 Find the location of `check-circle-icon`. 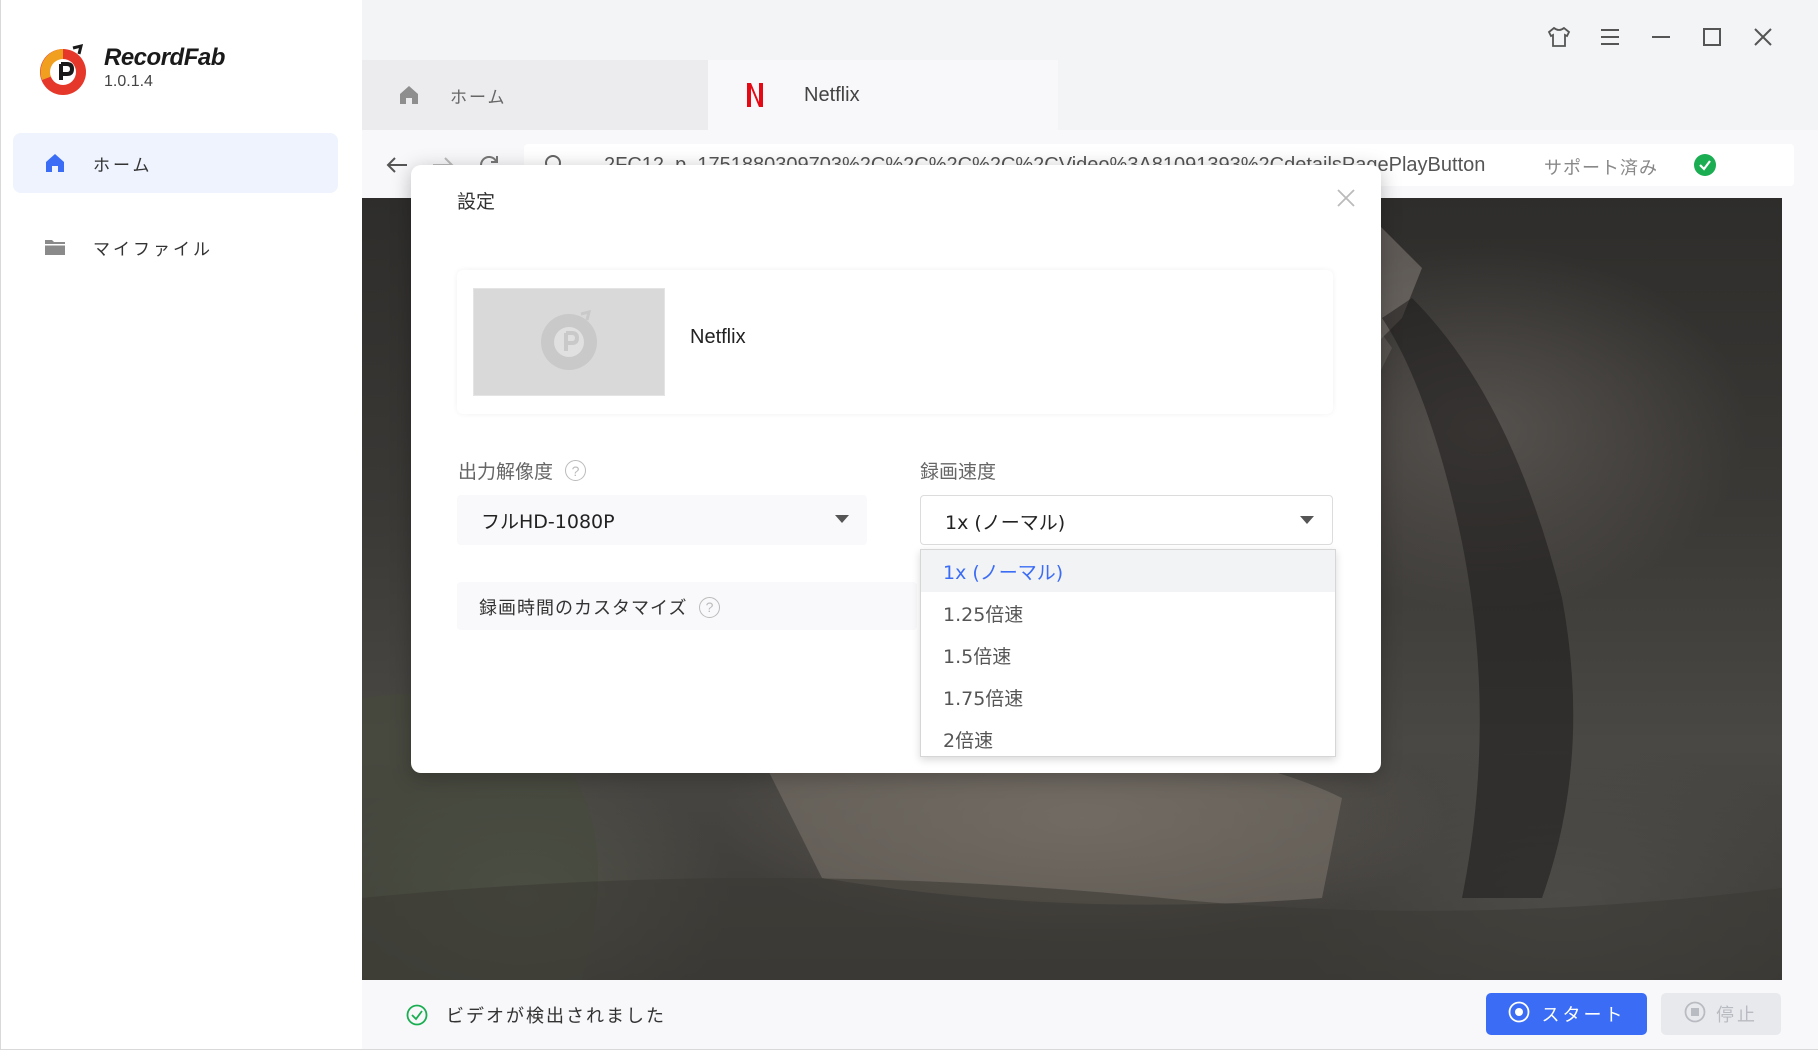

check-circle-icon is located at coordinates (1705, 165).